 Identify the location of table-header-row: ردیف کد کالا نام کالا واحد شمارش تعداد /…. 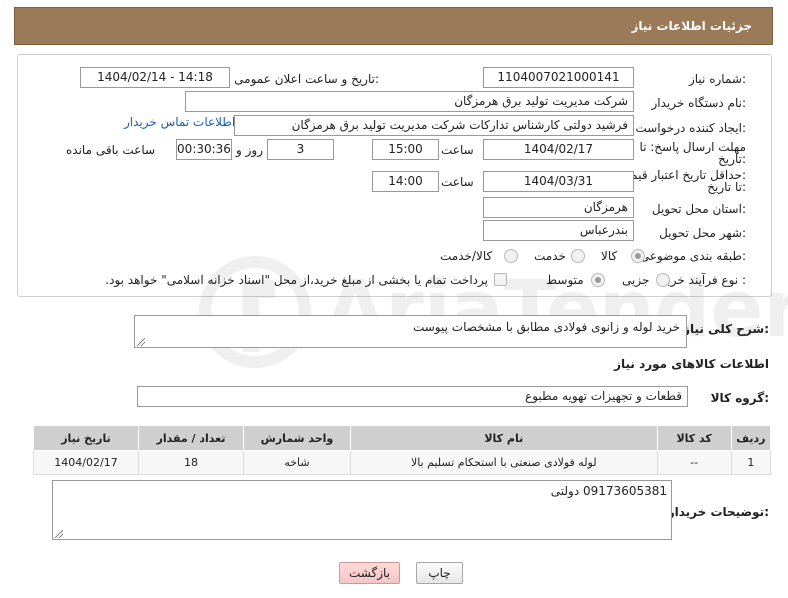
(402, 438).